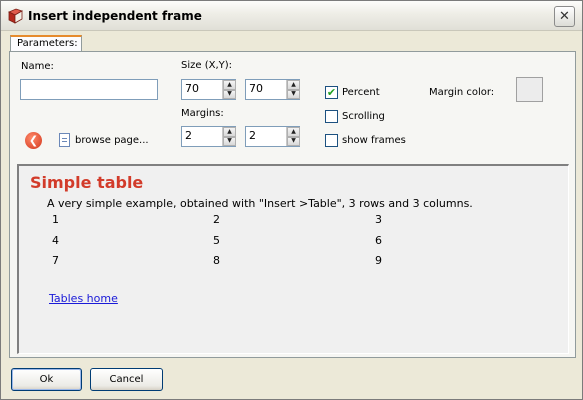 The height and width of the screenshot is (400, 583). What do you see at coordinates (216, 260) in the screenshot?
I see `table-cell: 8` at bounding box center [216, 260].